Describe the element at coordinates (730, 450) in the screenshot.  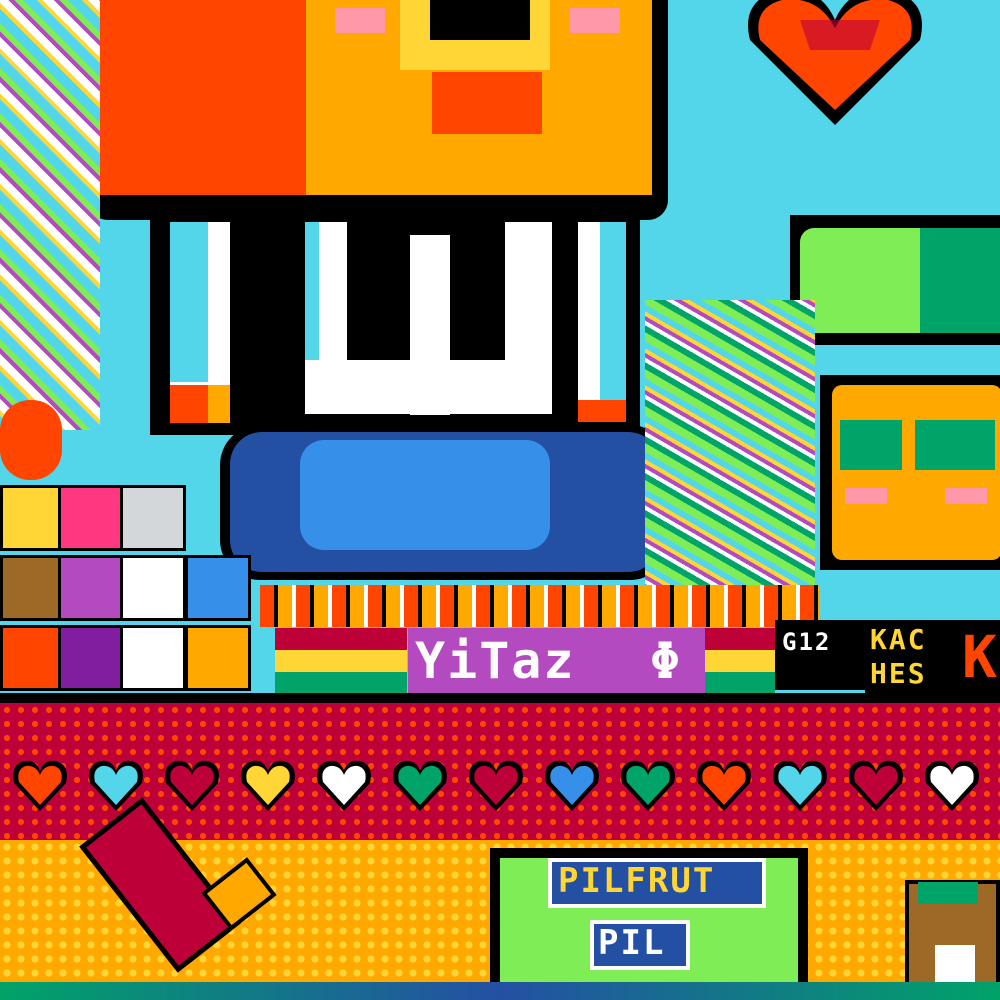
I see `pixel-vegetation` at that location.